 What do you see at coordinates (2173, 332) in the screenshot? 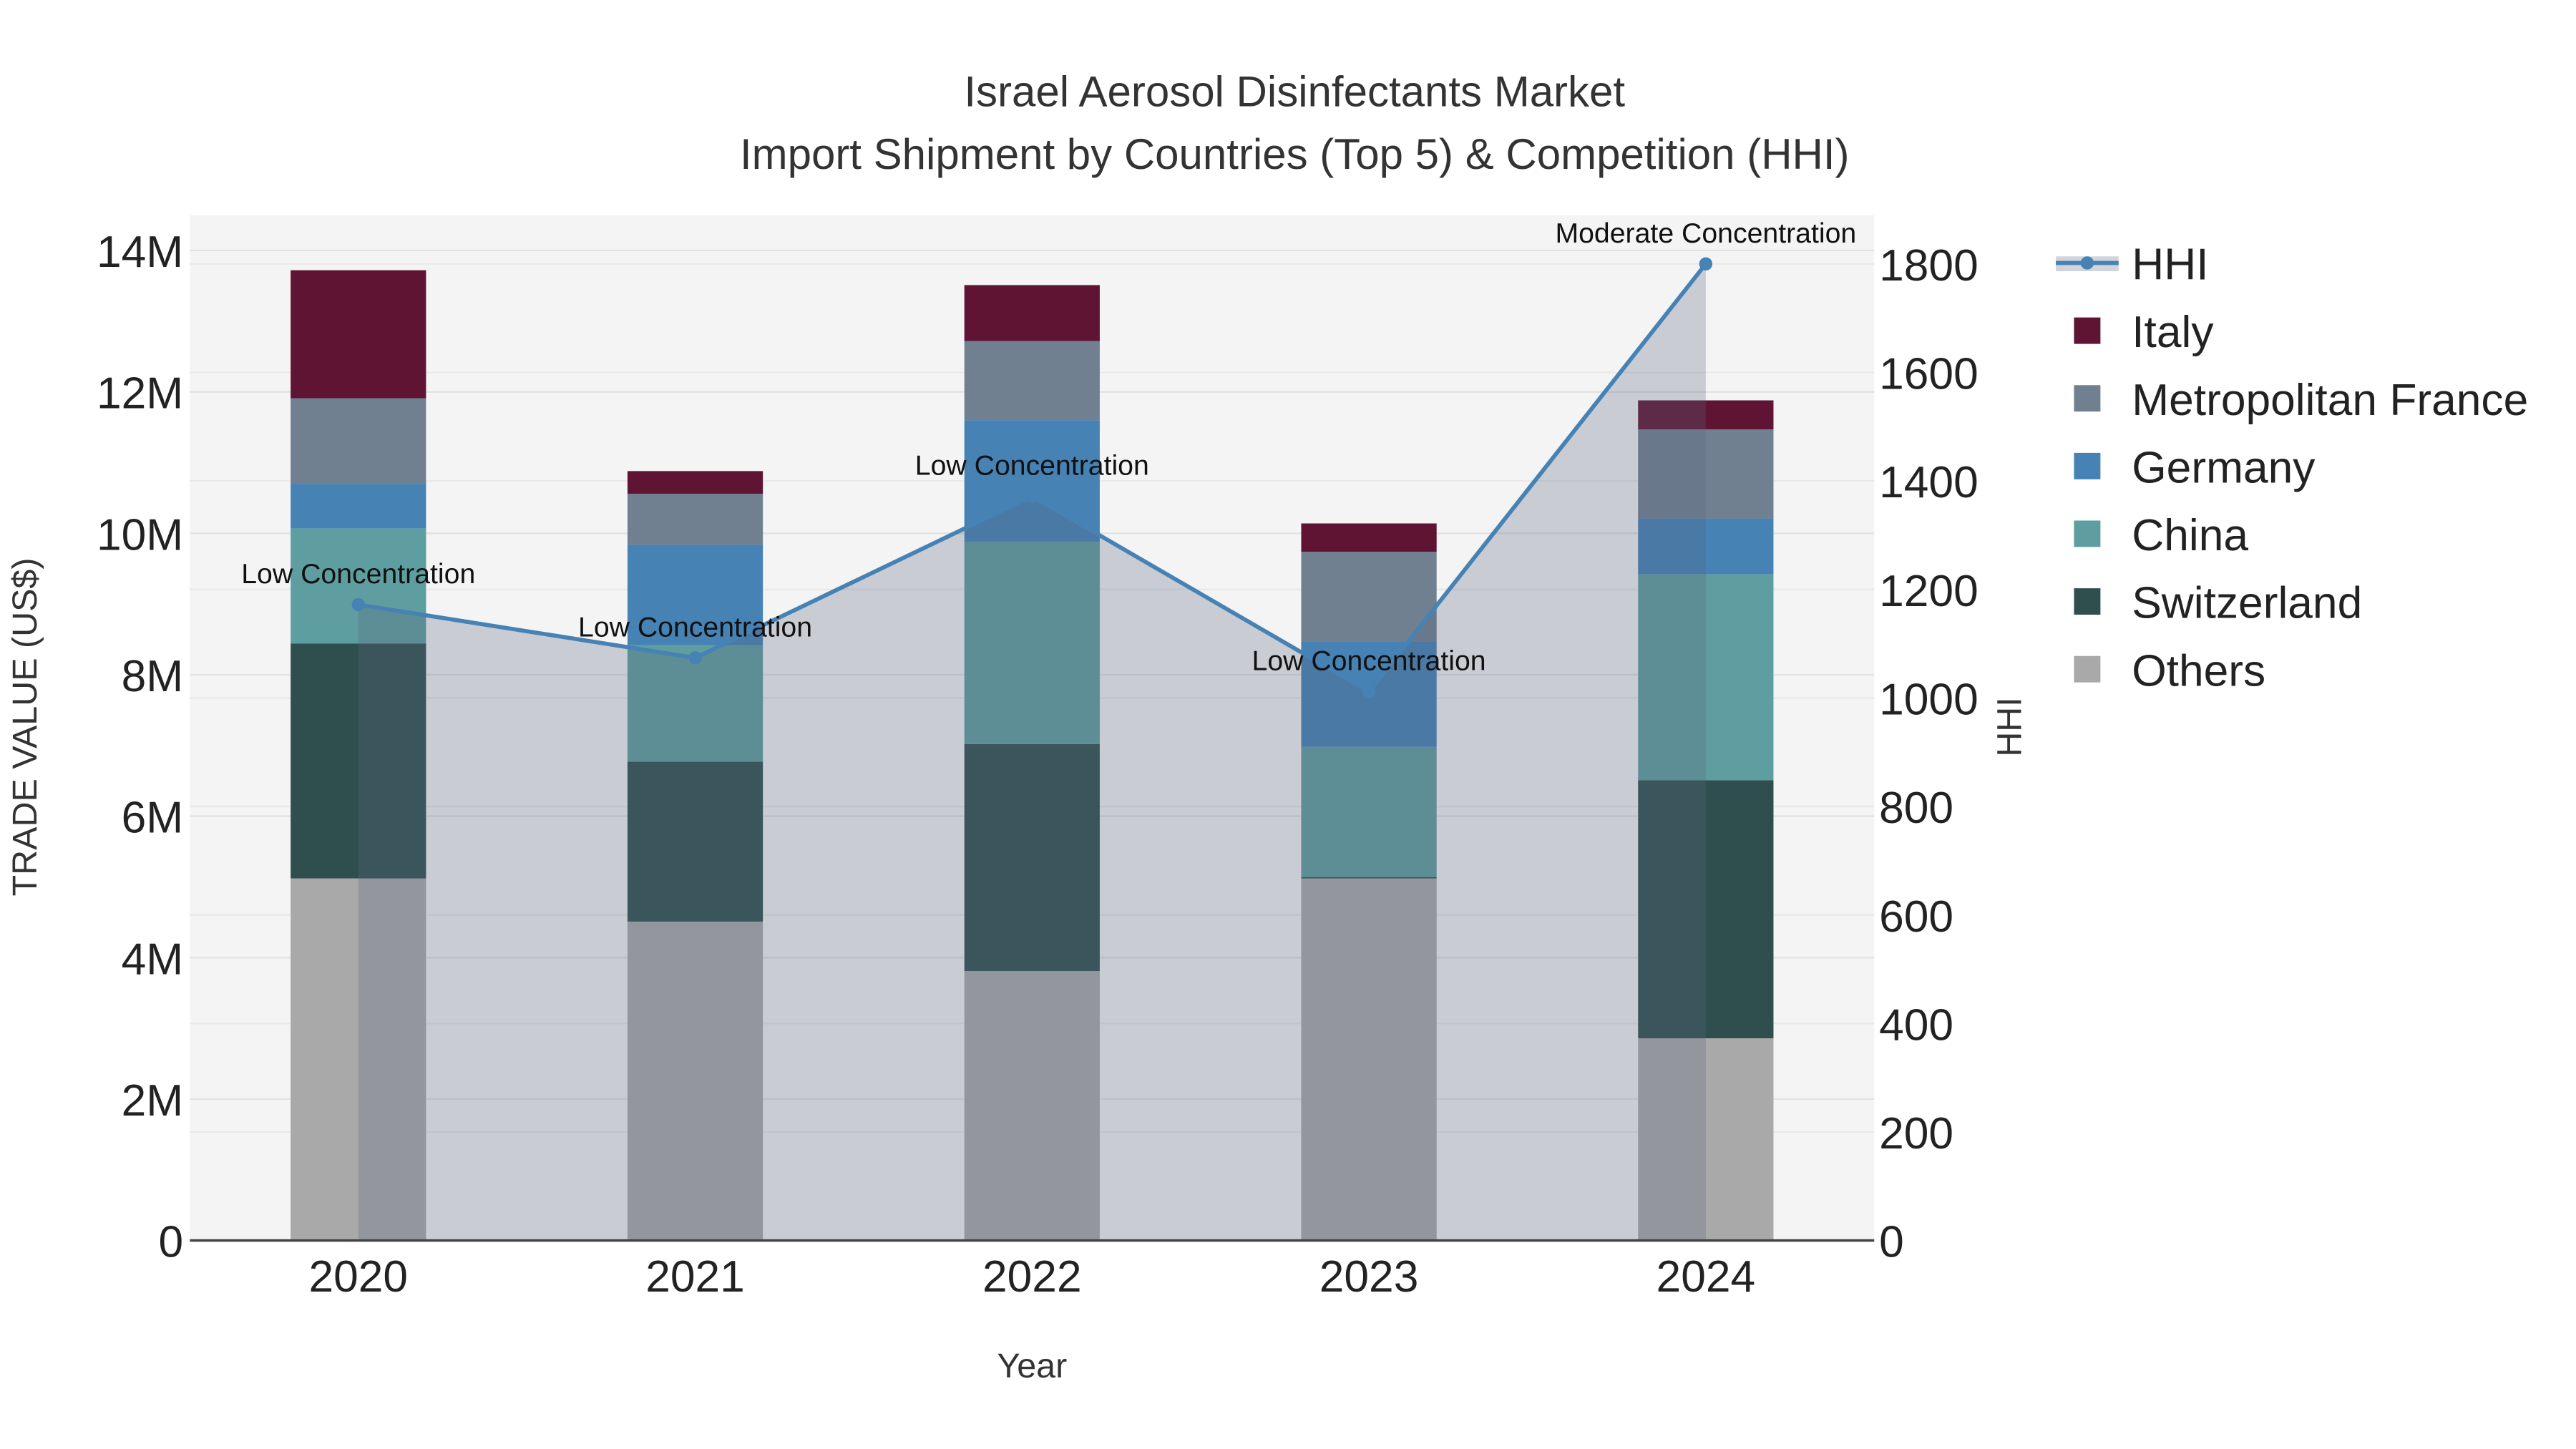
I see `legend-label: Italy` at bounding box center [2173, 332].